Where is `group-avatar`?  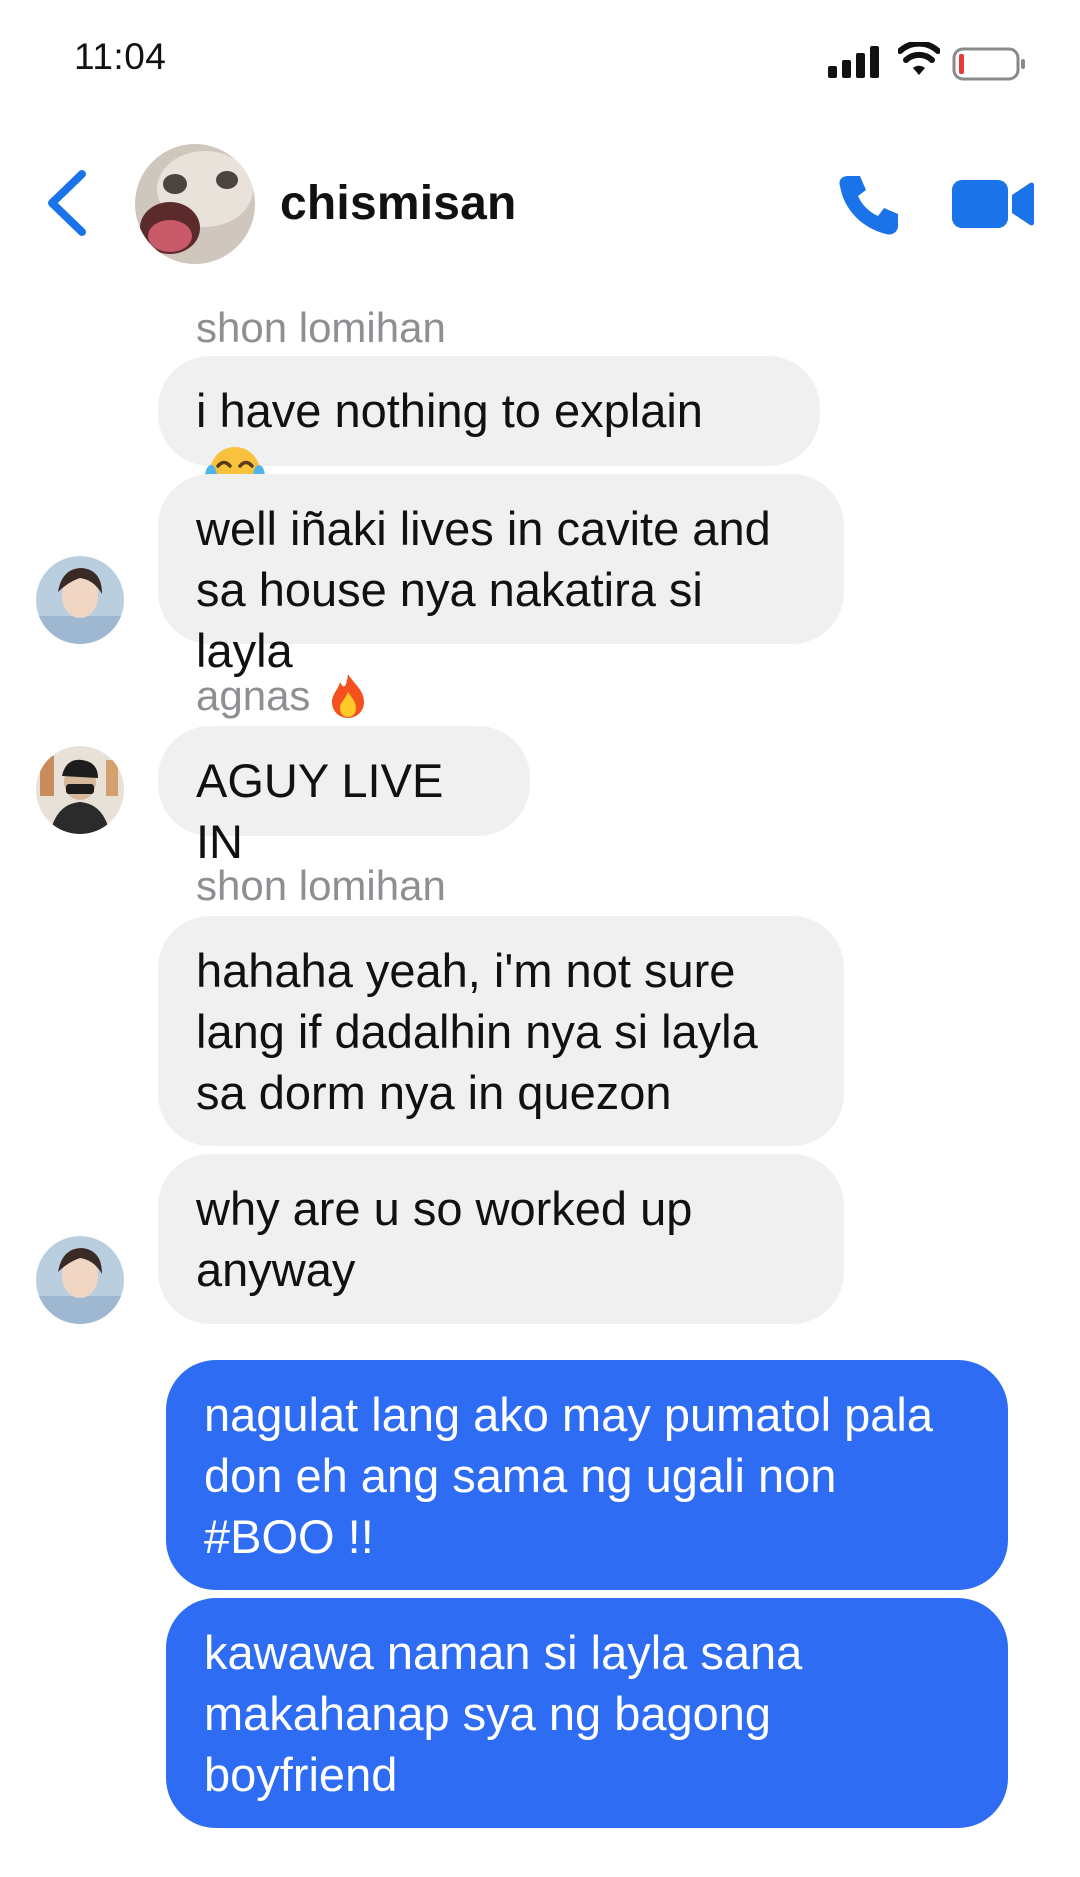
group-avatar is located at coordinates (195, 204).